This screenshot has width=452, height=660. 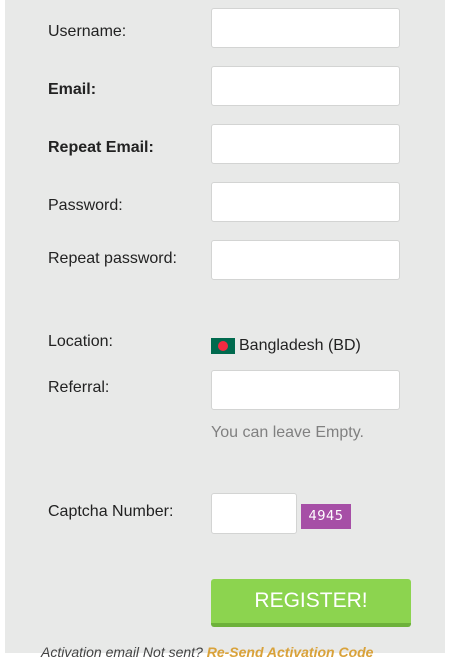 I want to click on referral-hint: You can leave Empty., so click(x=287, y=432).